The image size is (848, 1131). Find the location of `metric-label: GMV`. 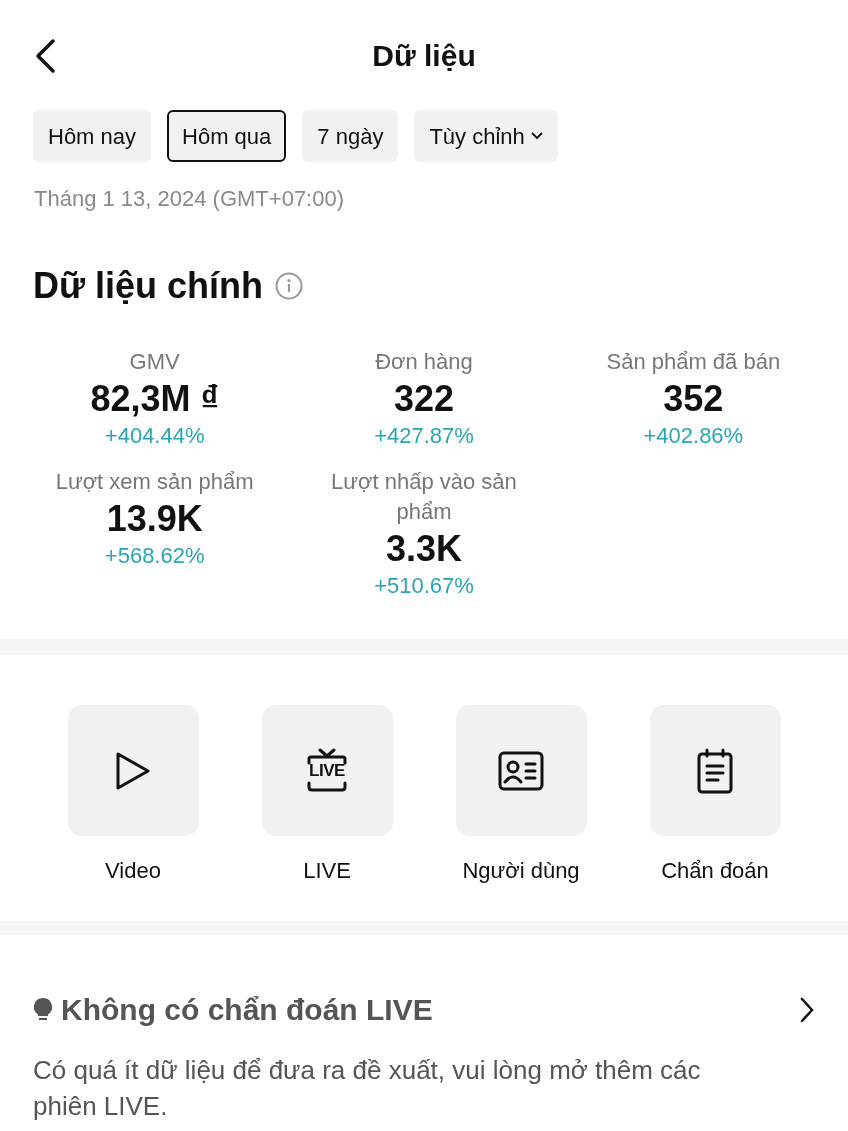

metric-label: GMV is located at coordinates (154, 362).